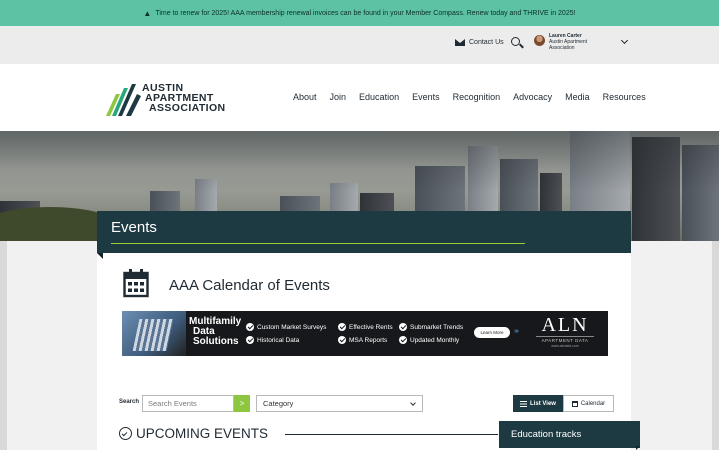  I want to click on contact-us-link: Contact Us, so click(479, 42).